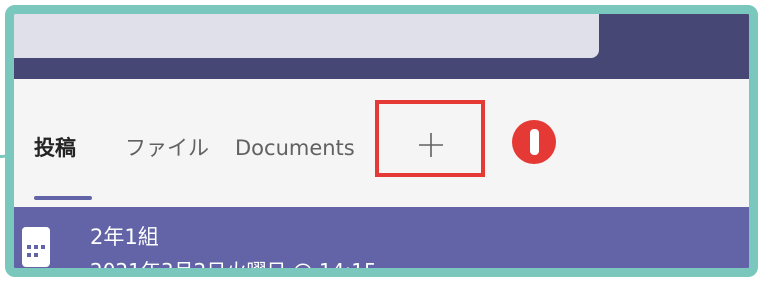 This screenshot has height=282, width=763. I want to click on channel-name: 2年1組, so click(124, 237).